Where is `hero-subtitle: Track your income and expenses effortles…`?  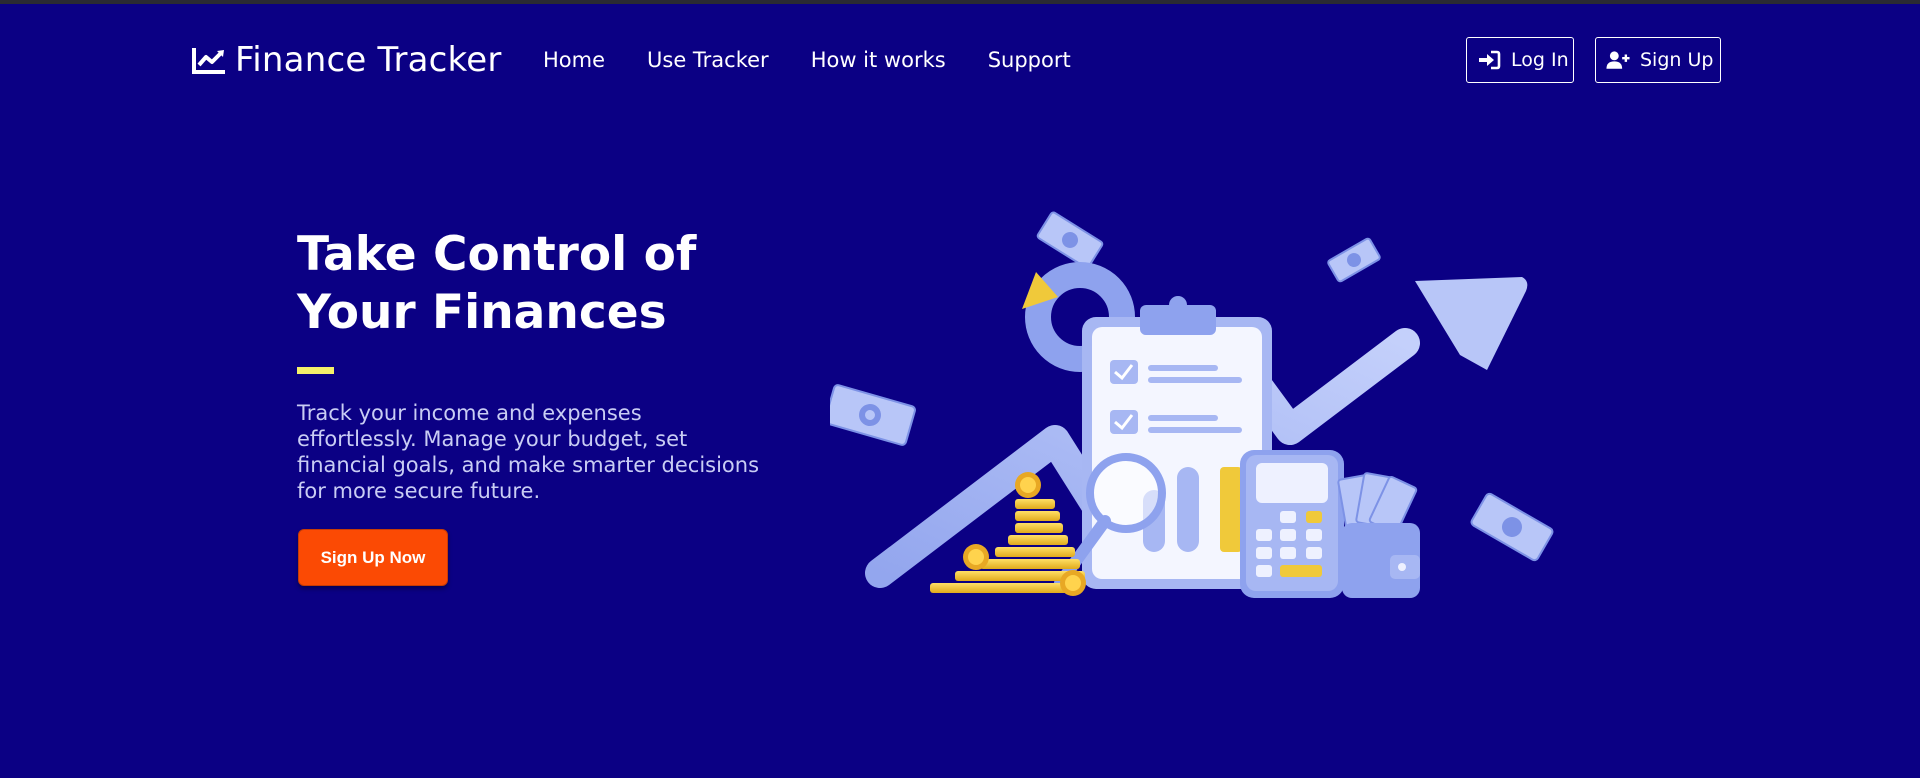 hero-subtitle: Track your income and expenses effortles… is located at coordinates (528, 452).